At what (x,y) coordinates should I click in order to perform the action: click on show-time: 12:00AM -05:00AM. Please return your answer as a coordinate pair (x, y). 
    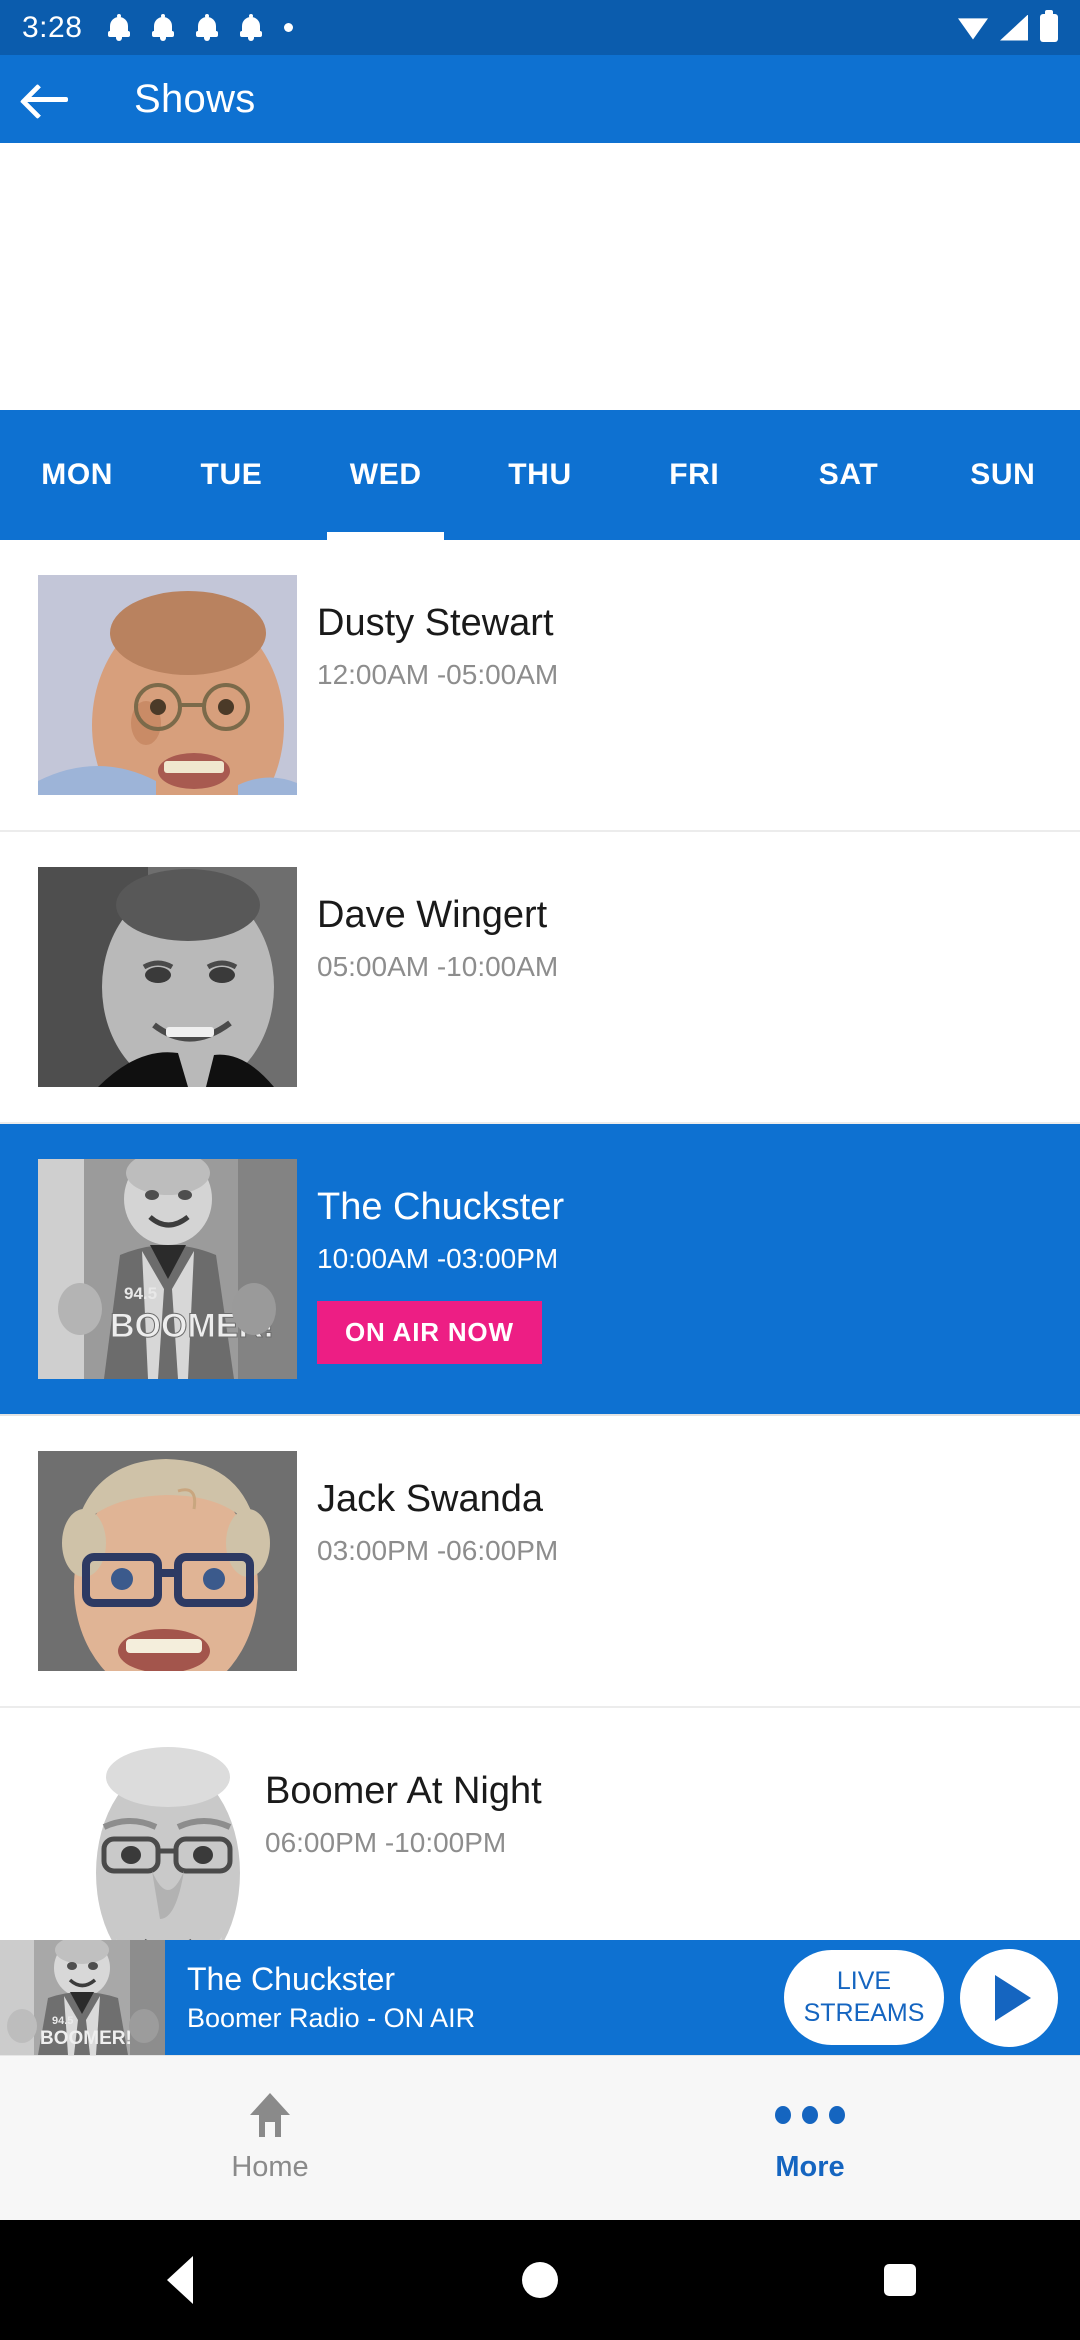
    Looking at the image, I should click on (438, 674).